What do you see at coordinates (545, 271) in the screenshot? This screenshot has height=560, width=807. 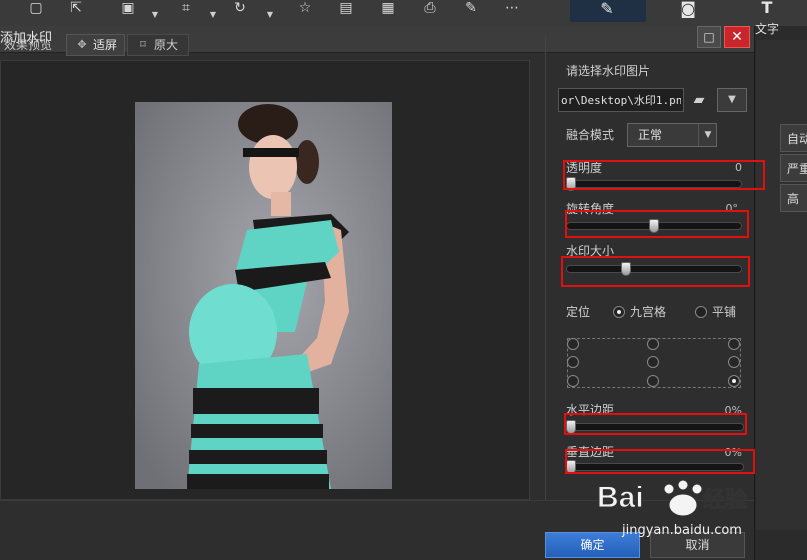 I see `panel-divider` at bounding box center [545, 271].